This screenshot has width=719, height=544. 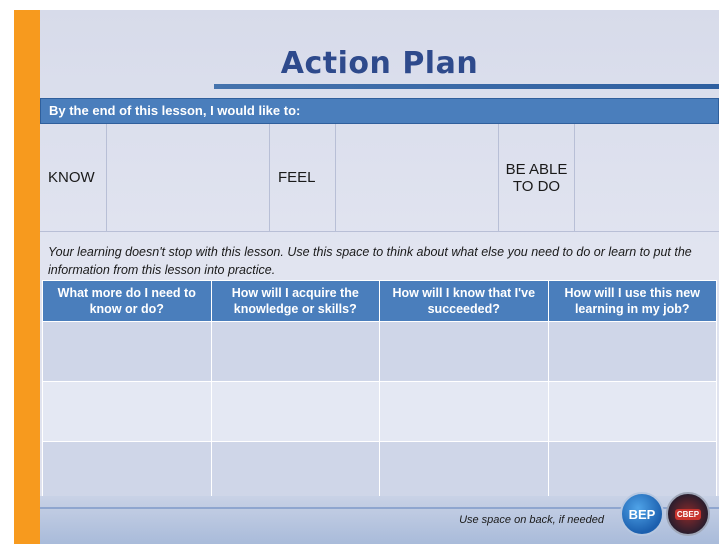 What do you see at coordinates (27, 277) in the screenshot?
I see `accent-bar` at bounding box center [27, 277].